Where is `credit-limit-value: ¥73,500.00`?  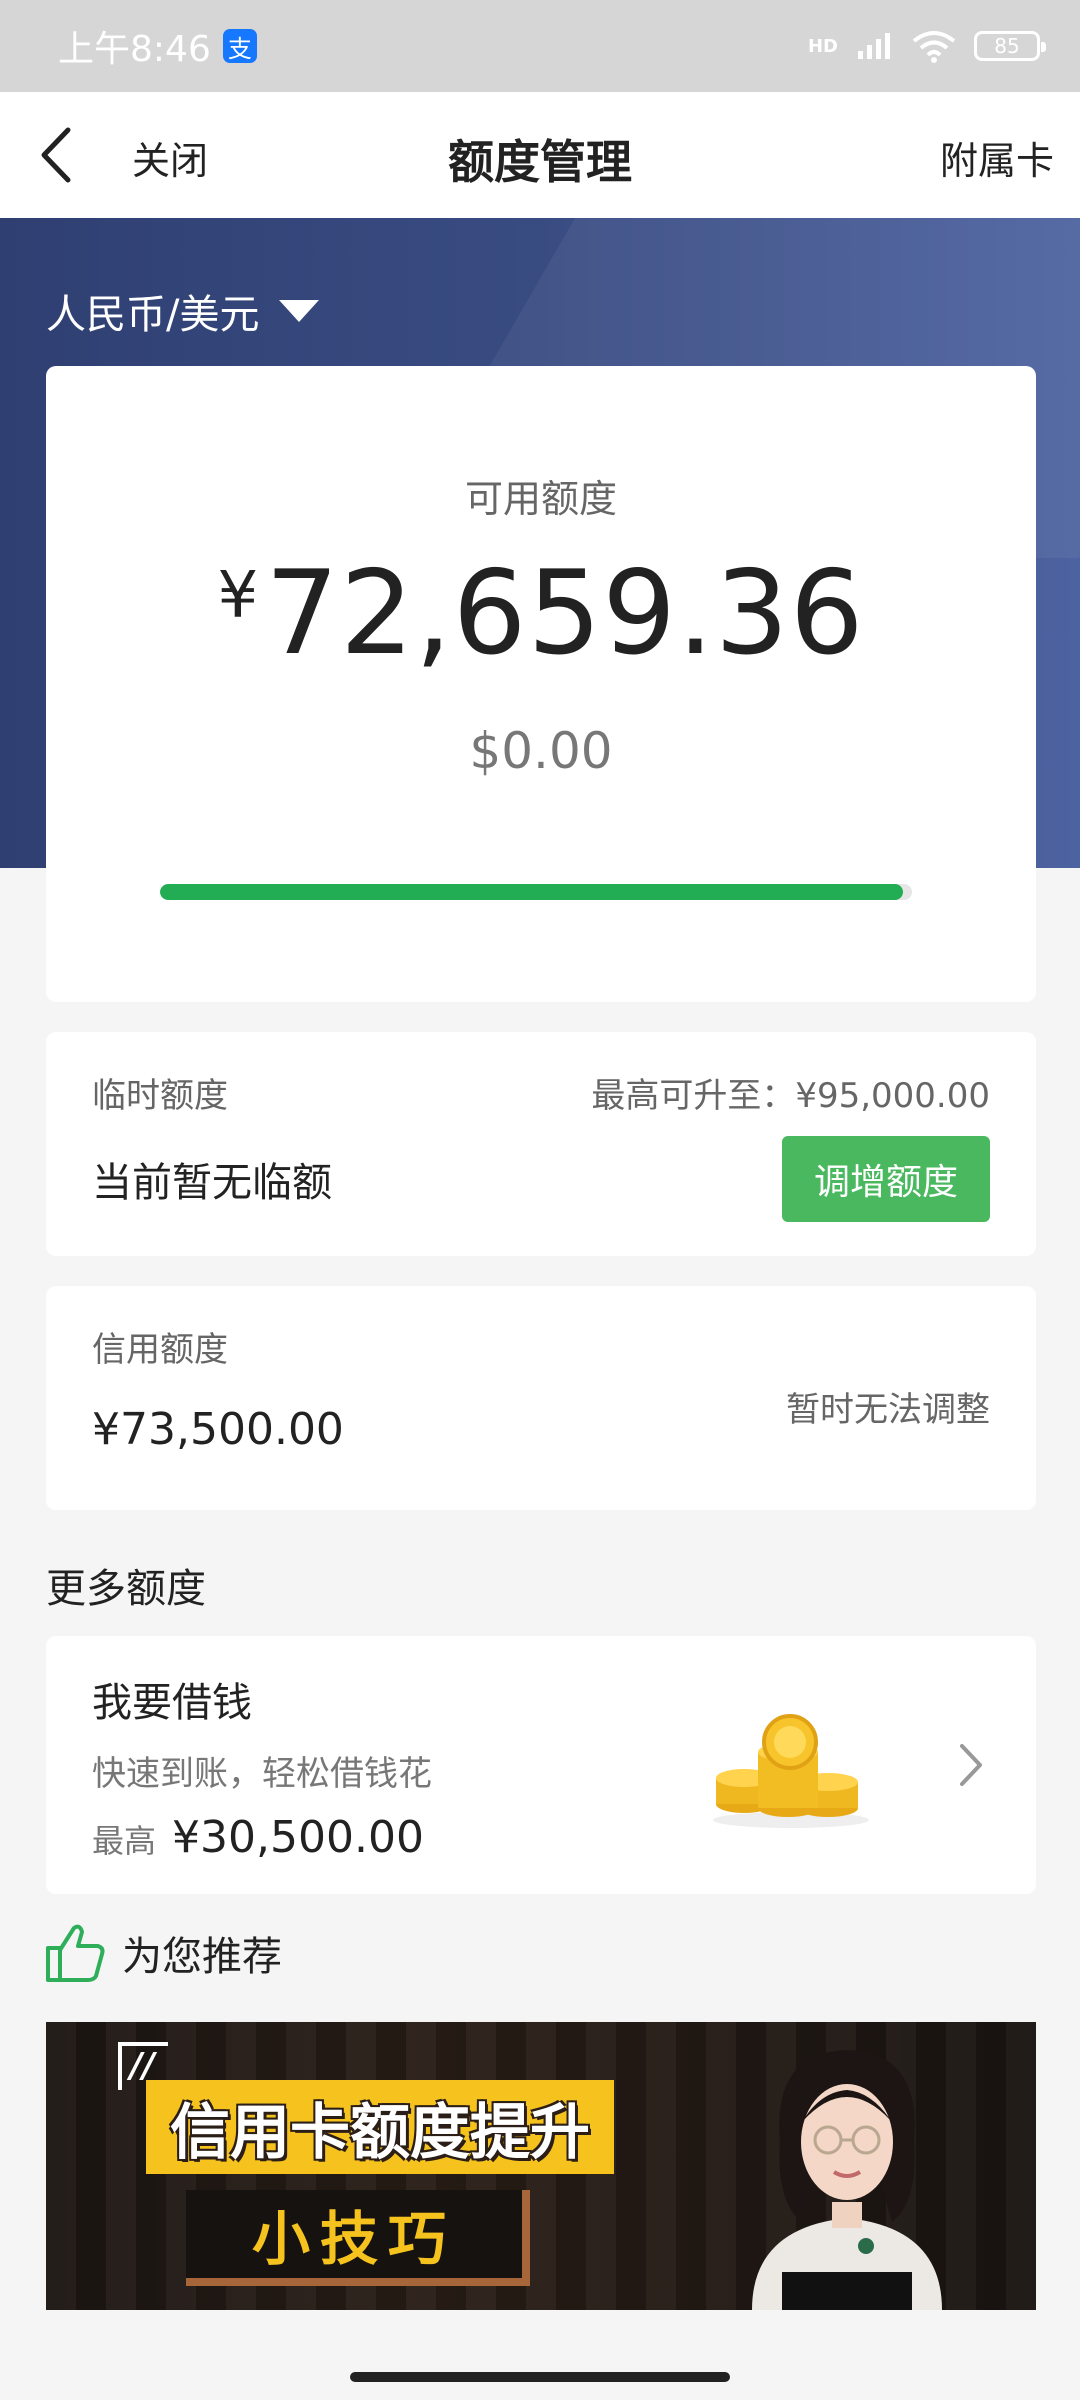
credit-limit-value: ¥73,500.00 is located at coordinates (218, 1429).